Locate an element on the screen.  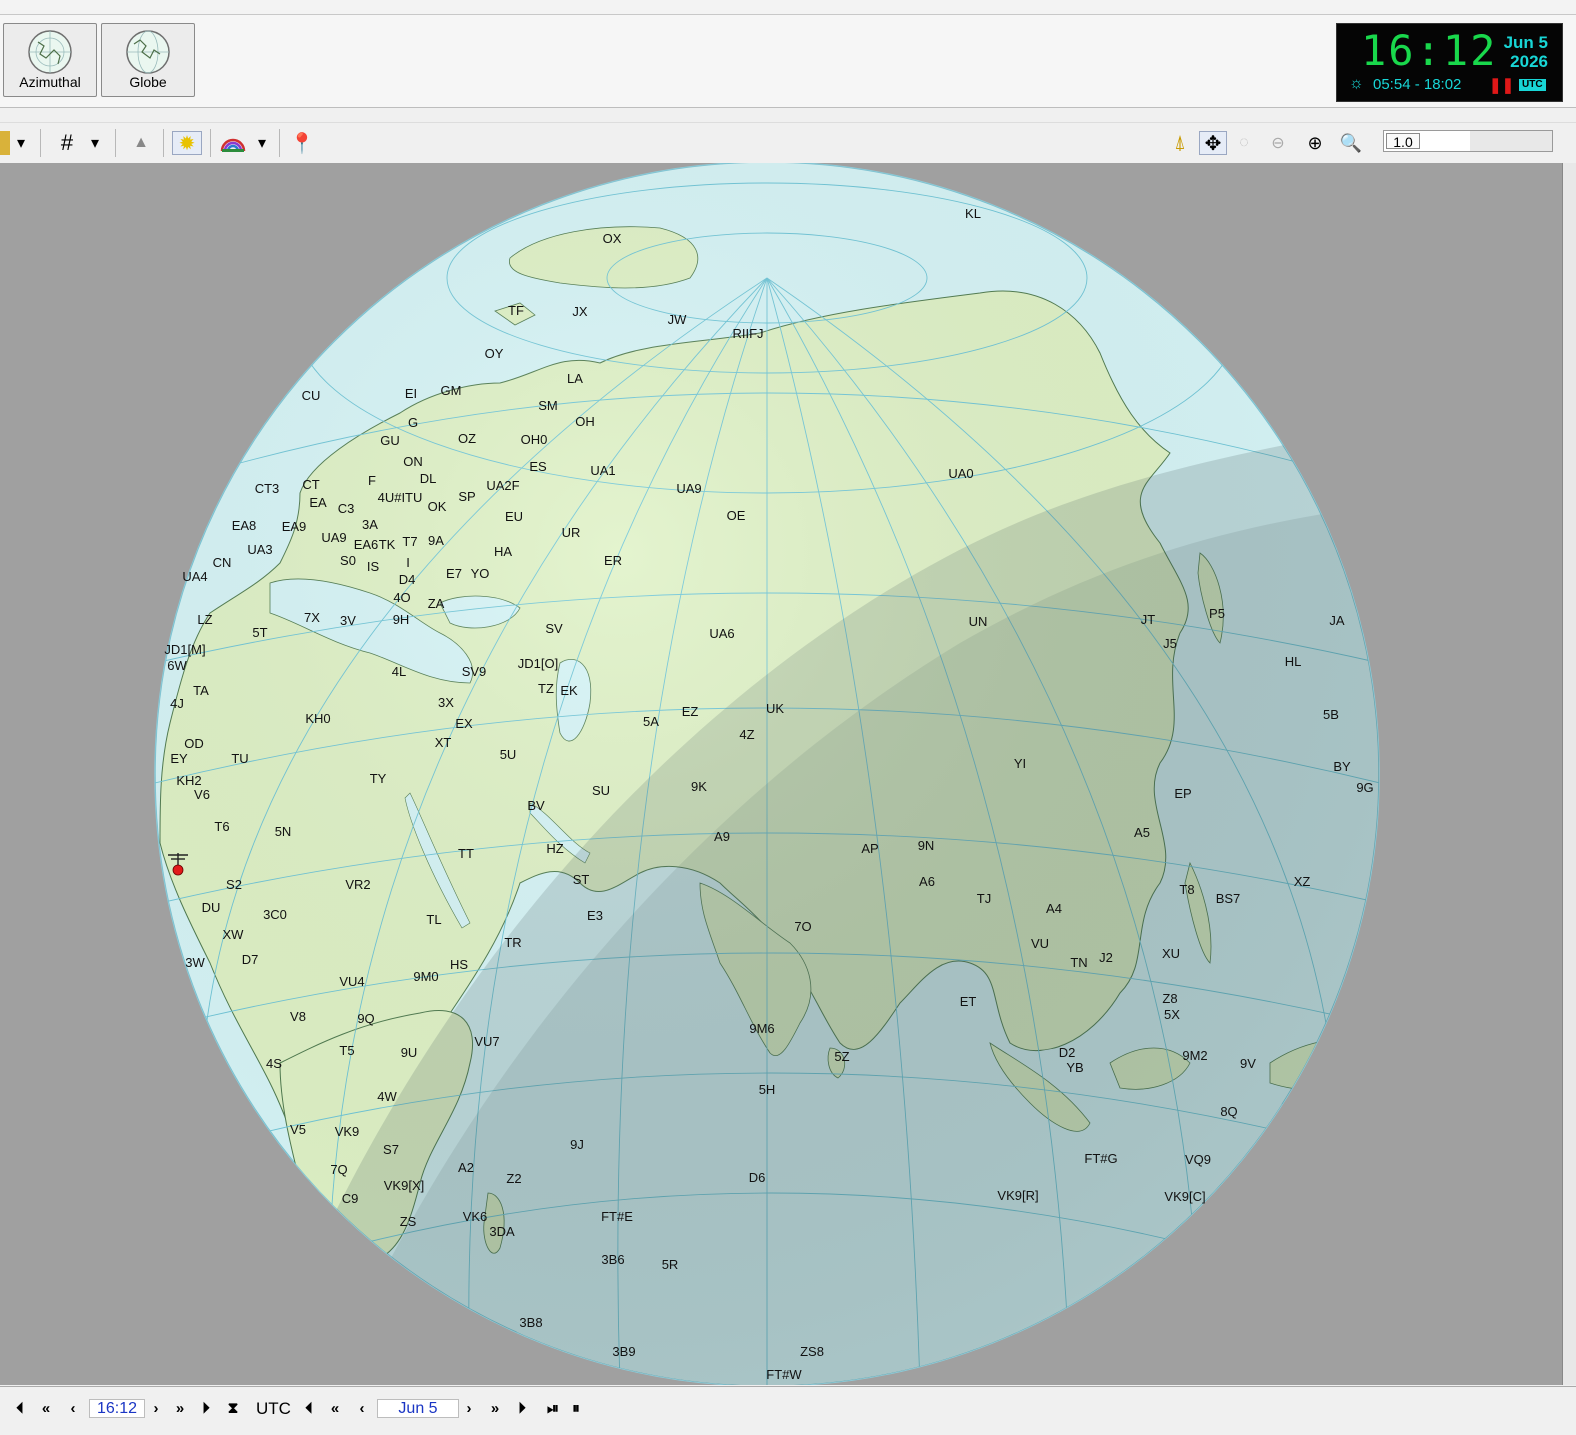
move-icon: ✥ is located at coordinates (1213, 143).